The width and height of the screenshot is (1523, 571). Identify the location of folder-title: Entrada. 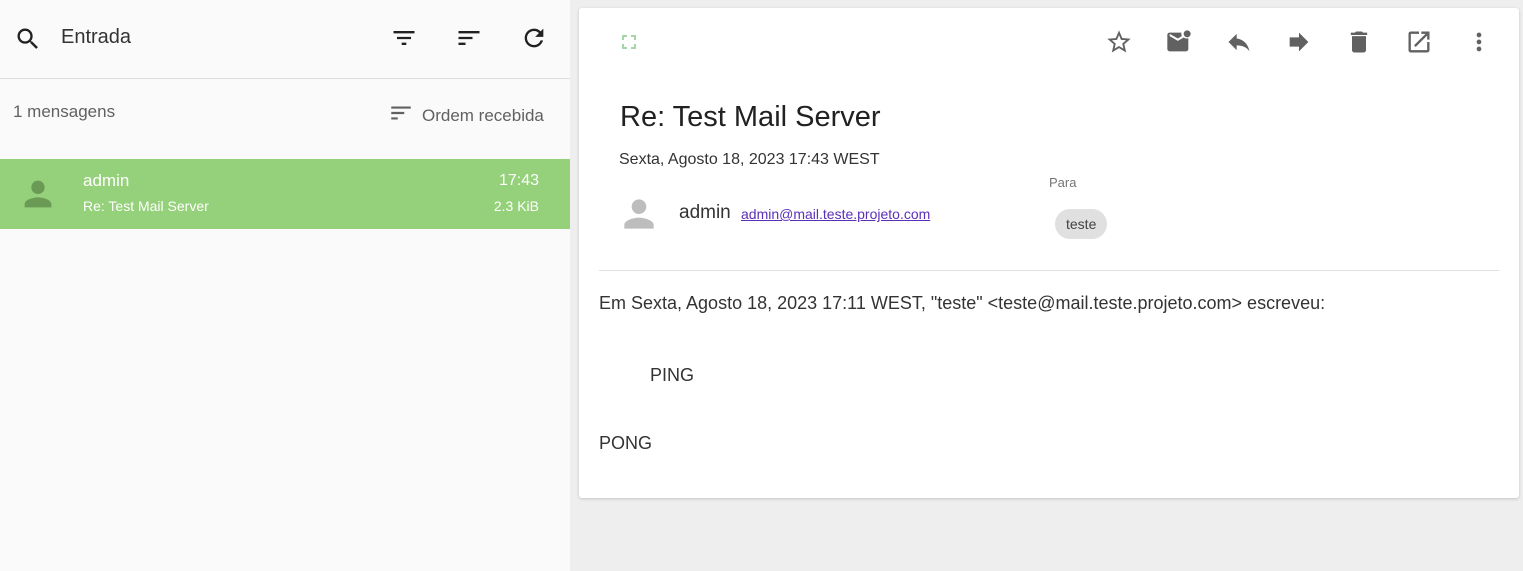
(96, 37).